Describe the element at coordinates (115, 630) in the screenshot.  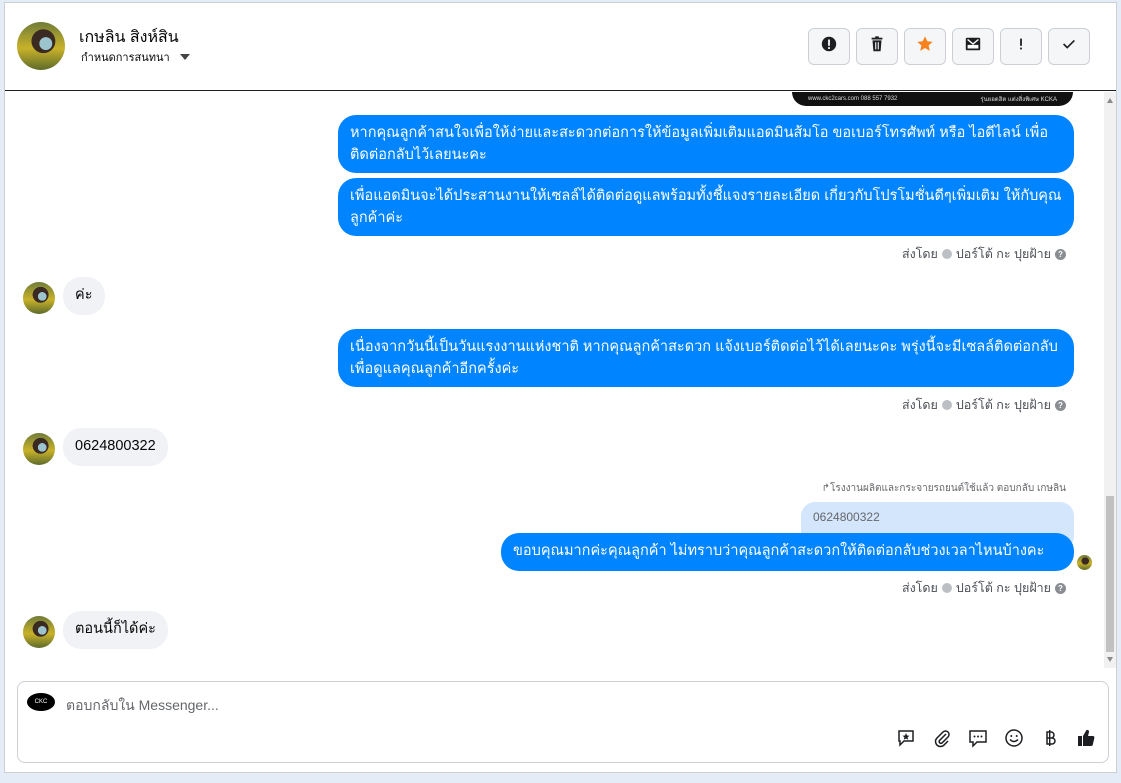
I see `message-incoming: ตอนนี้ก็ได้ค่ะ` at that location.